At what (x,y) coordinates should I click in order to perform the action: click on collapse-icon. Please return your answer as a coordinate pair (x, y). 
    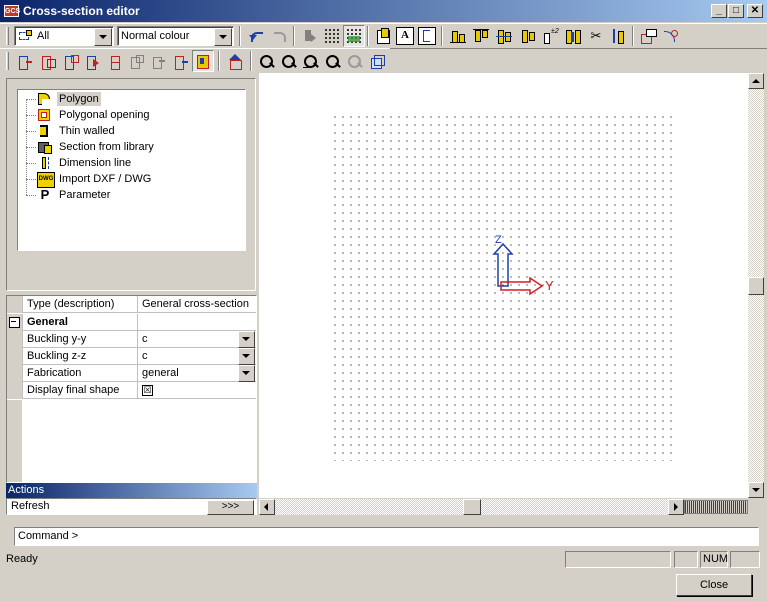
    Looking at the image, I should click on (14, 322).